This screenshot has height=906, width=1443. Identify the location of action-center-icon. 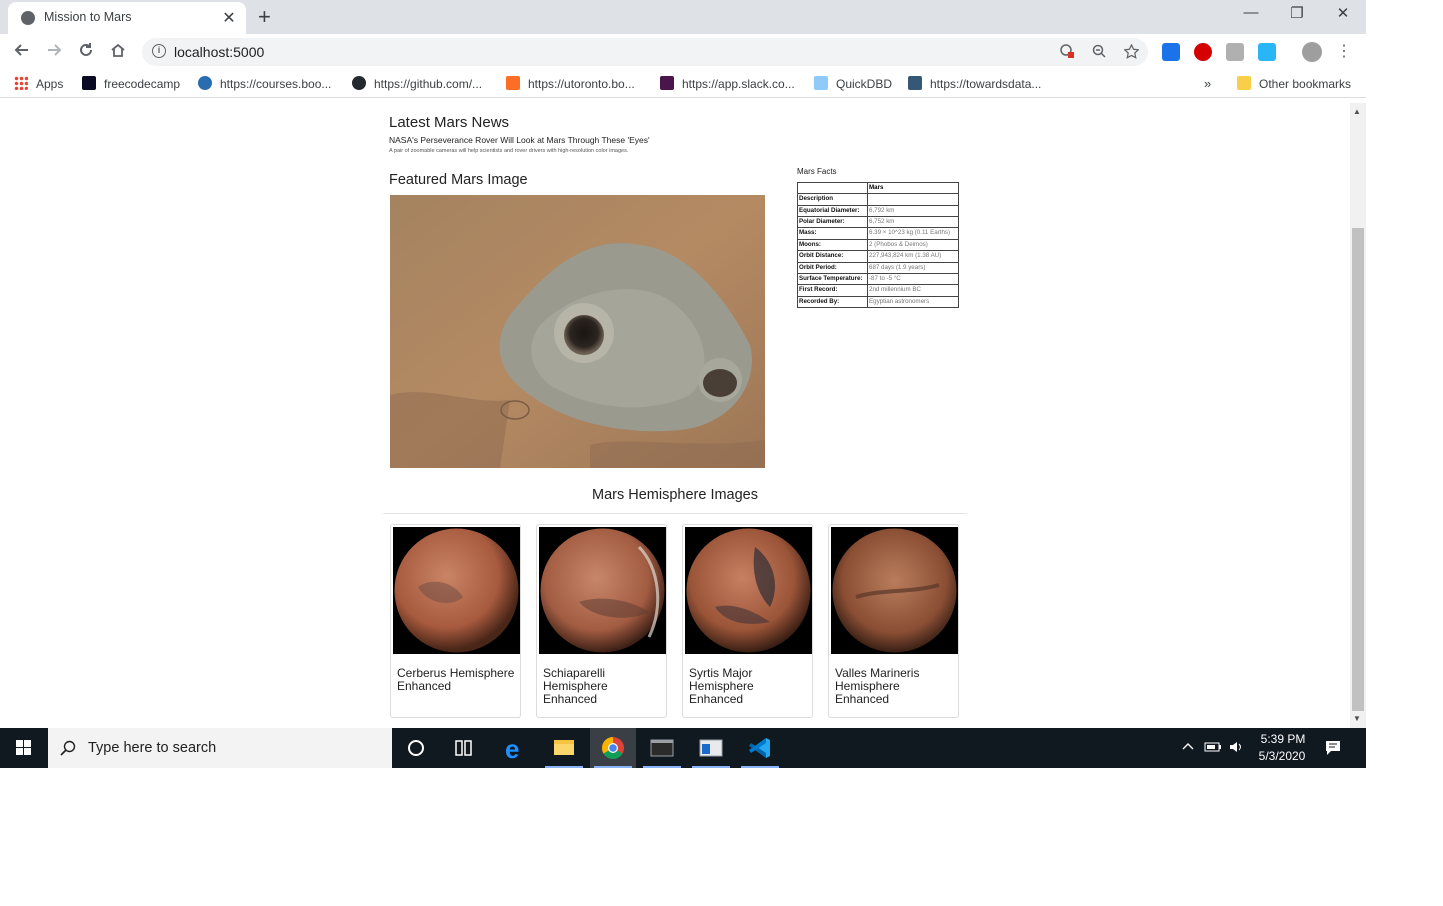
(1333, 749).